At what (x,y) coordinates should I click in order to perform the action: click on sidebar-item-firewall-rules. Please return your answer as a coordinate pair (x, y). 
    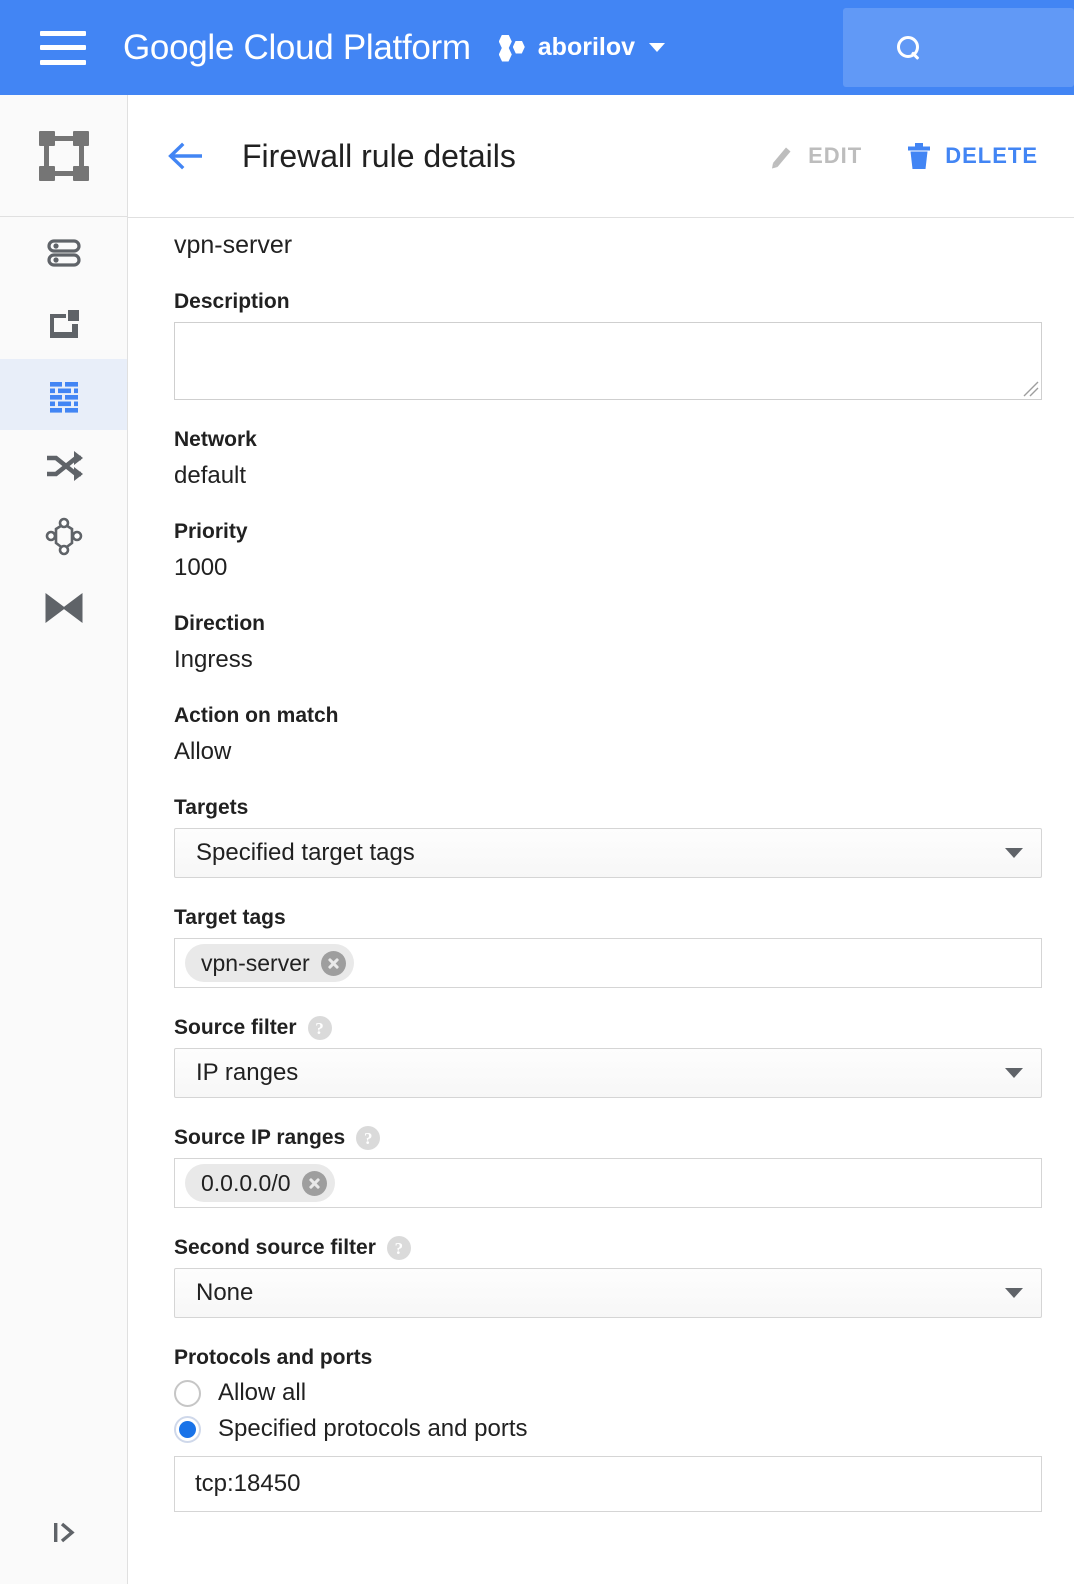
    Looking at the image, I should click on (63, 394).